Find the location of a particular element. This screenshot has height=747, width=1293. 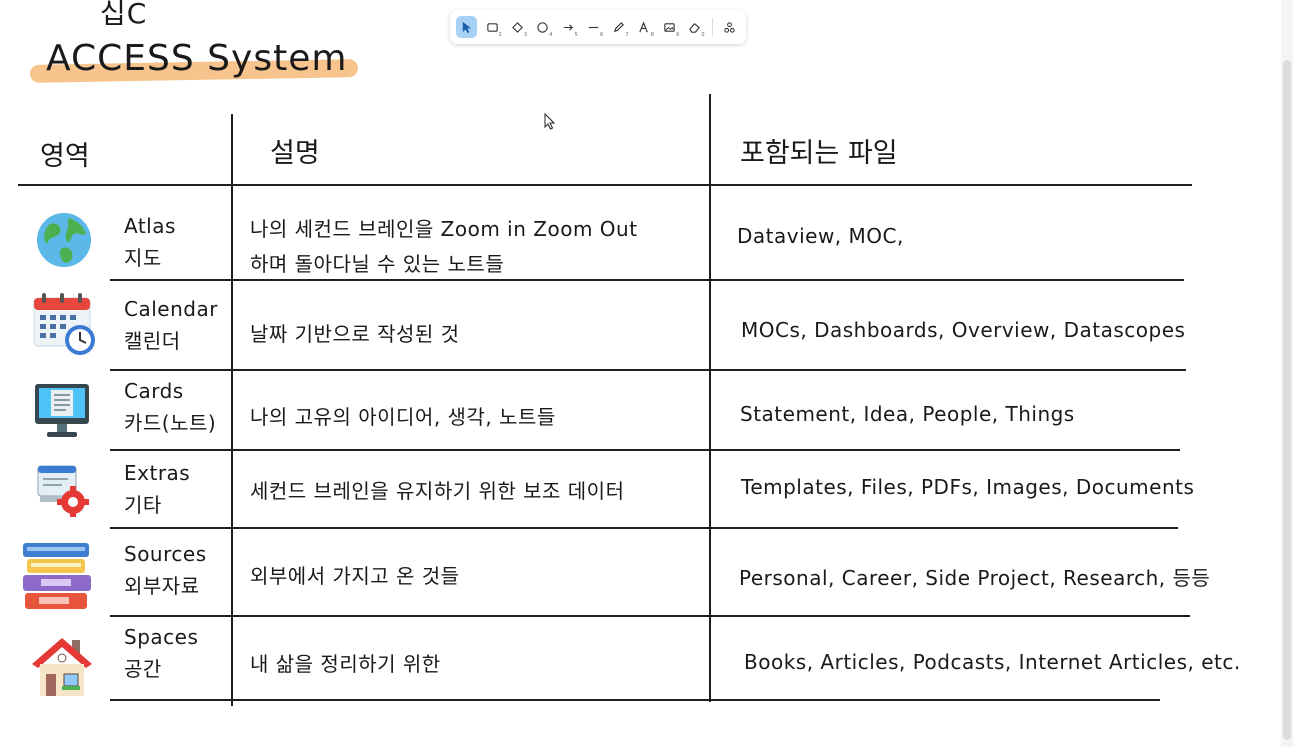

drawing-toolbar: 2 3 4 5 6 7 8 9 0 is located at coordinates (598, 27).